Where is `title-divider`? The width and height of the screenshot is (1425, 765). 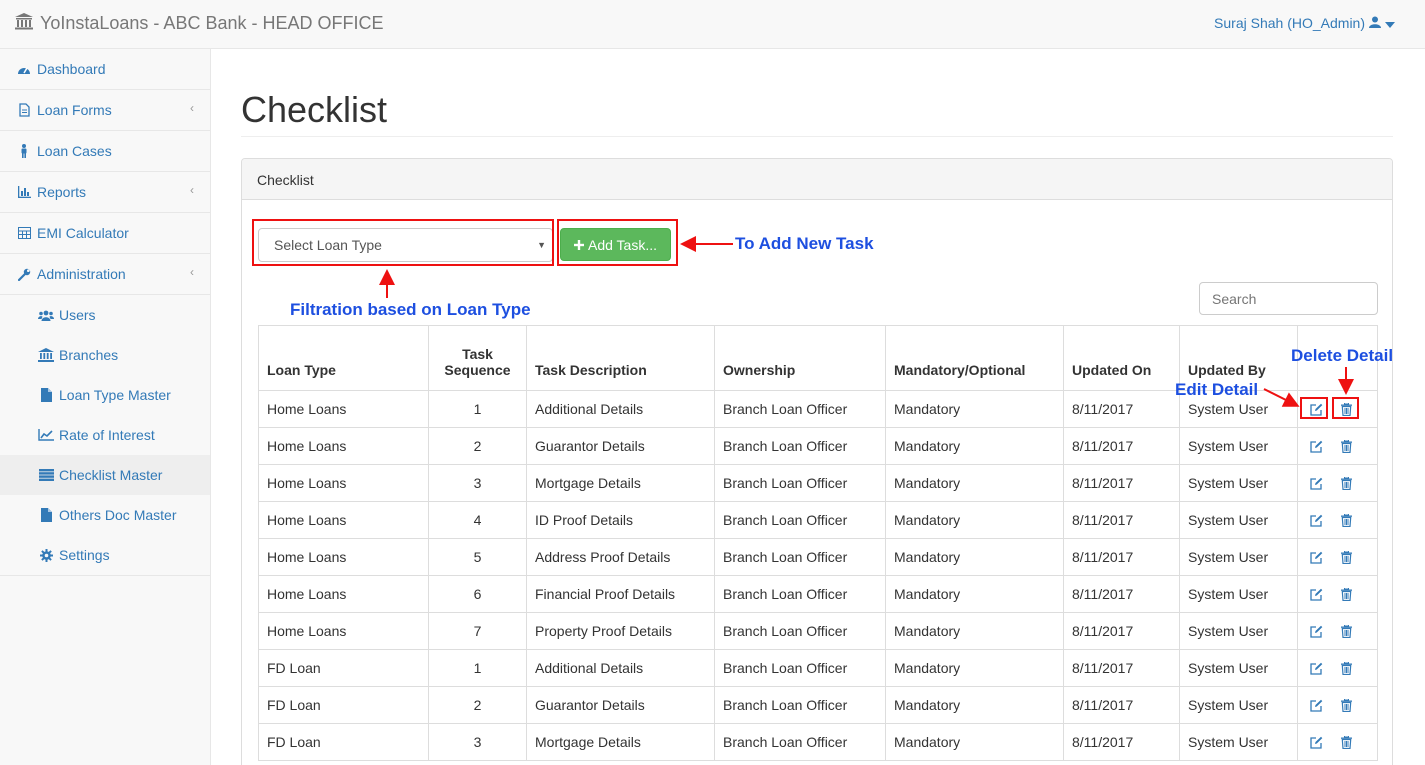 title-divider is located at coordinates (817, 136).